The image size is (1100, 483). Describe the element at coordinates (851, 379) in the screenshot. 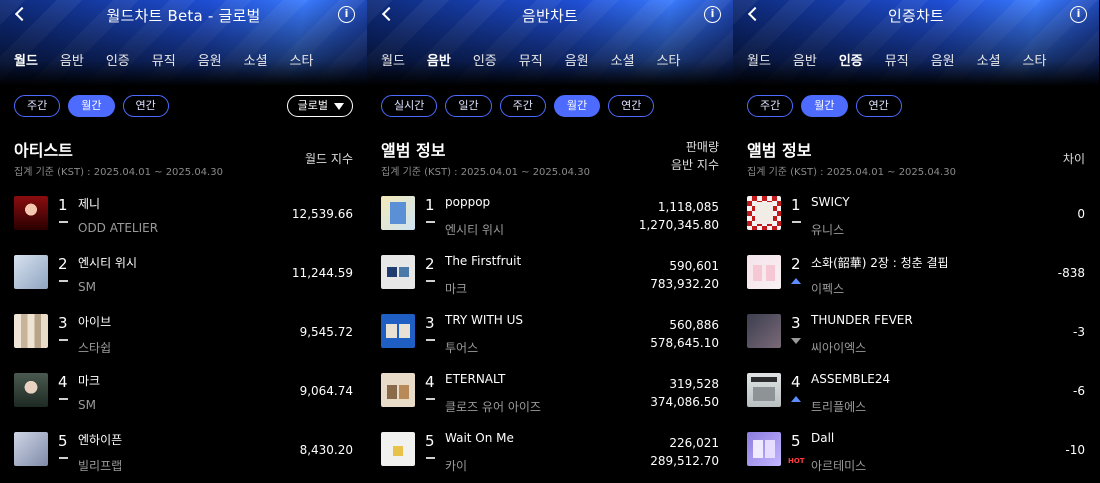

I see `album-name: ASSEMBLE24` at that location.